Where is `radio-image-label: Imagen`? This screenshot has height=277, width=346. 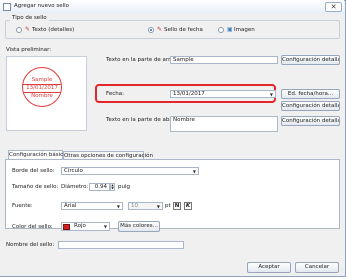
radio-image-label: Imagen is located at coordinates (244, 30).